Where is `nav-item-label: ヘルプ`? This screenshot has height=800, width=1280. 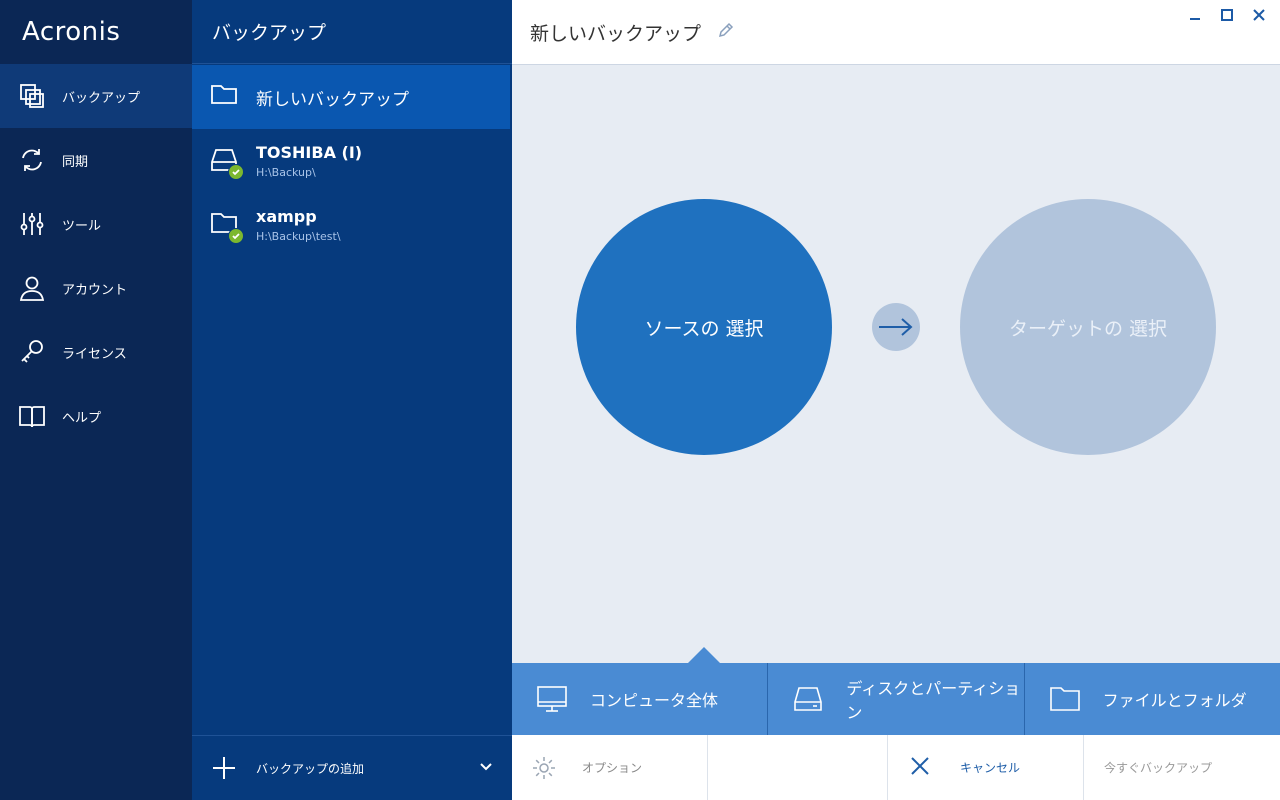
nav-item-label: ヘルプ is located at coordinates (82, 418).